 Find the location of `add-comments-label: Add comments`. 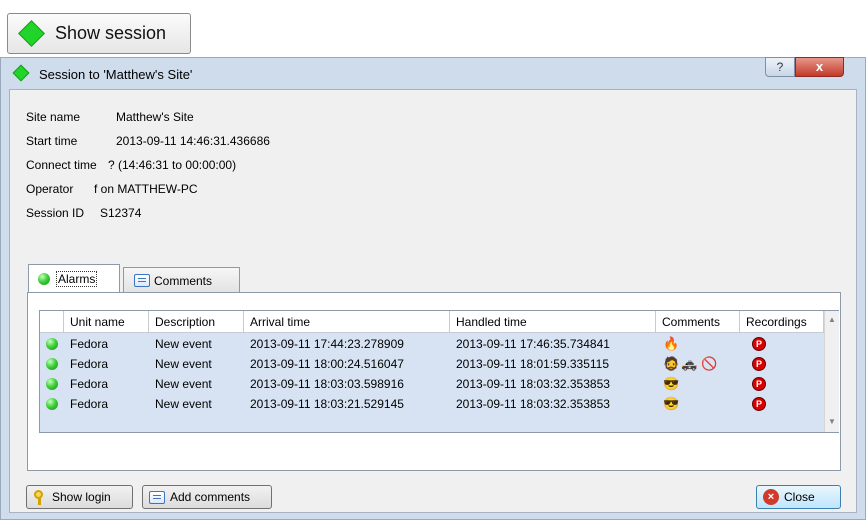

add-comments-label: Add comments is located at coordinates (210, 497).